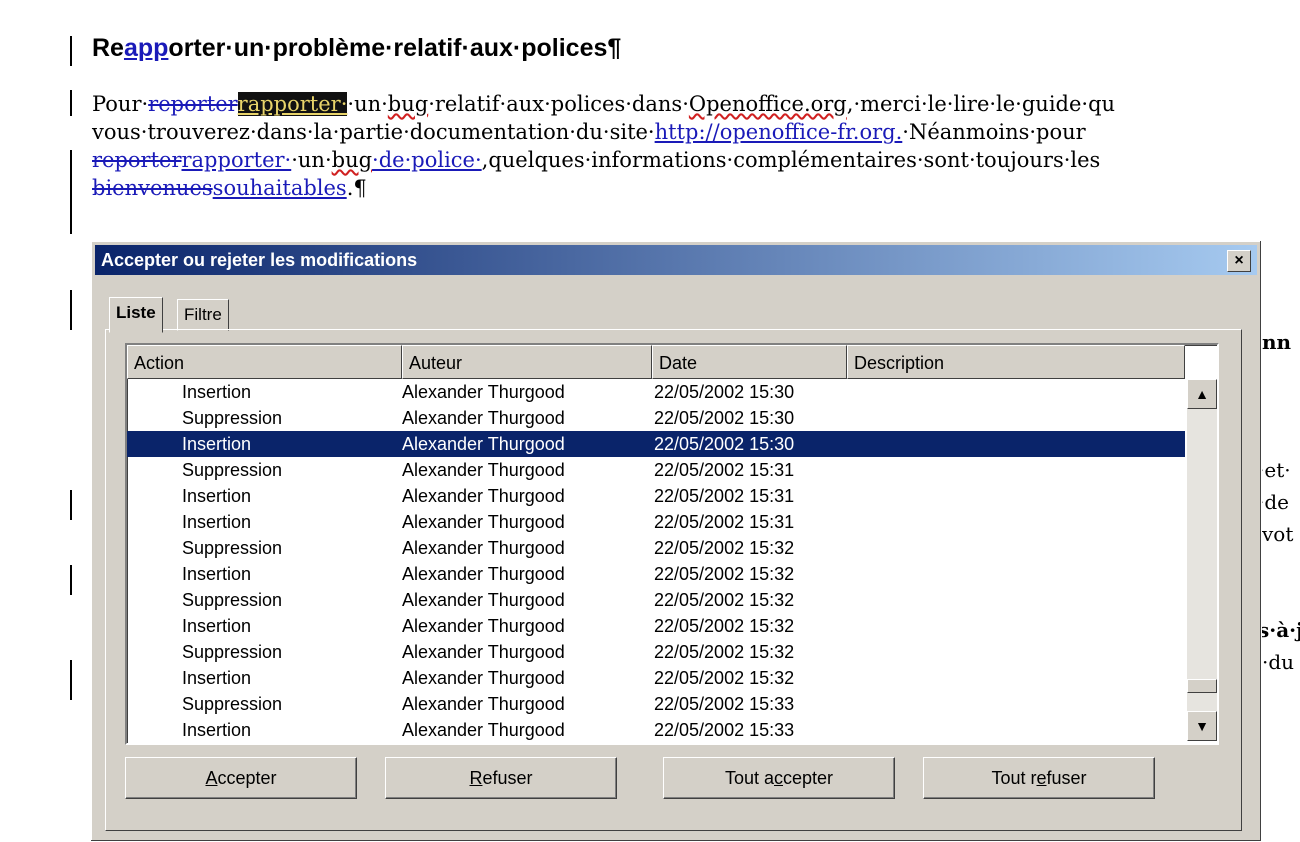  Describe the element at coordinates (1278, 534) in the screenshot. I see `doc-fragment: vot` at that location.